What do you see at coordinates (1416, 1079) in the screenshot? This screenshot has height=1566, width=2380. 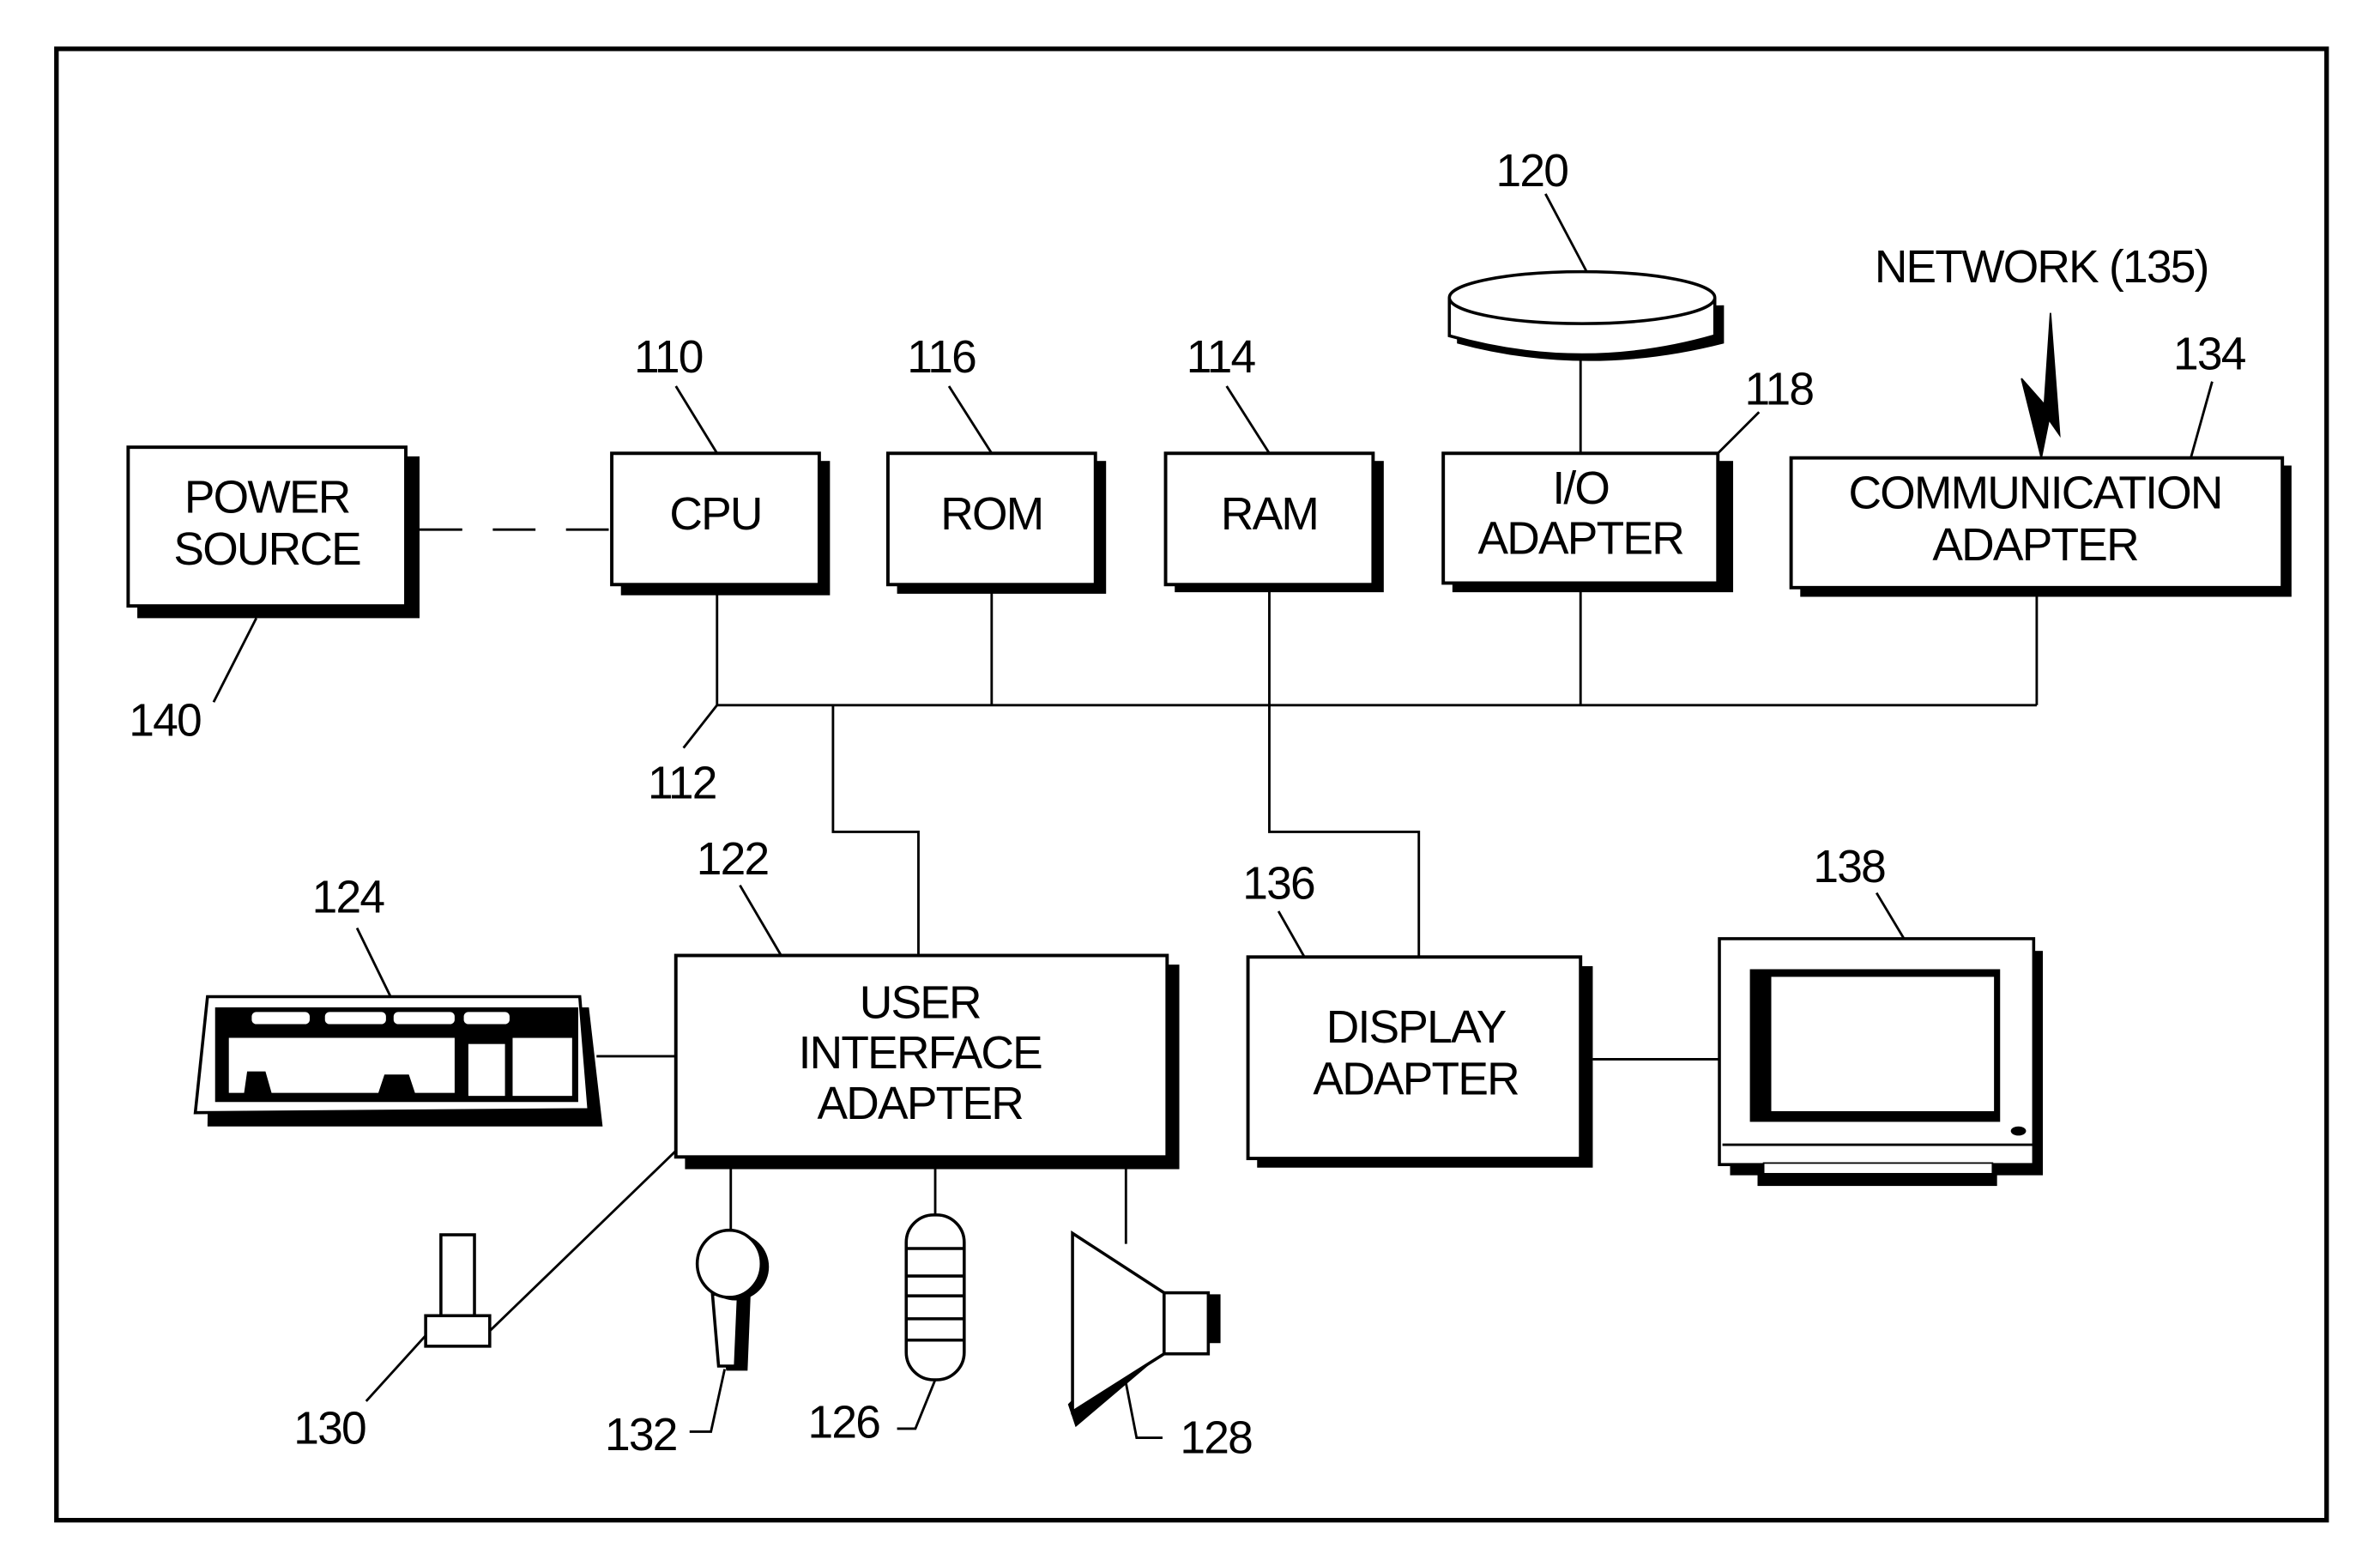 I see `display-adapter-label-2: ADAPTER` at bounding box center [1416, 1079].